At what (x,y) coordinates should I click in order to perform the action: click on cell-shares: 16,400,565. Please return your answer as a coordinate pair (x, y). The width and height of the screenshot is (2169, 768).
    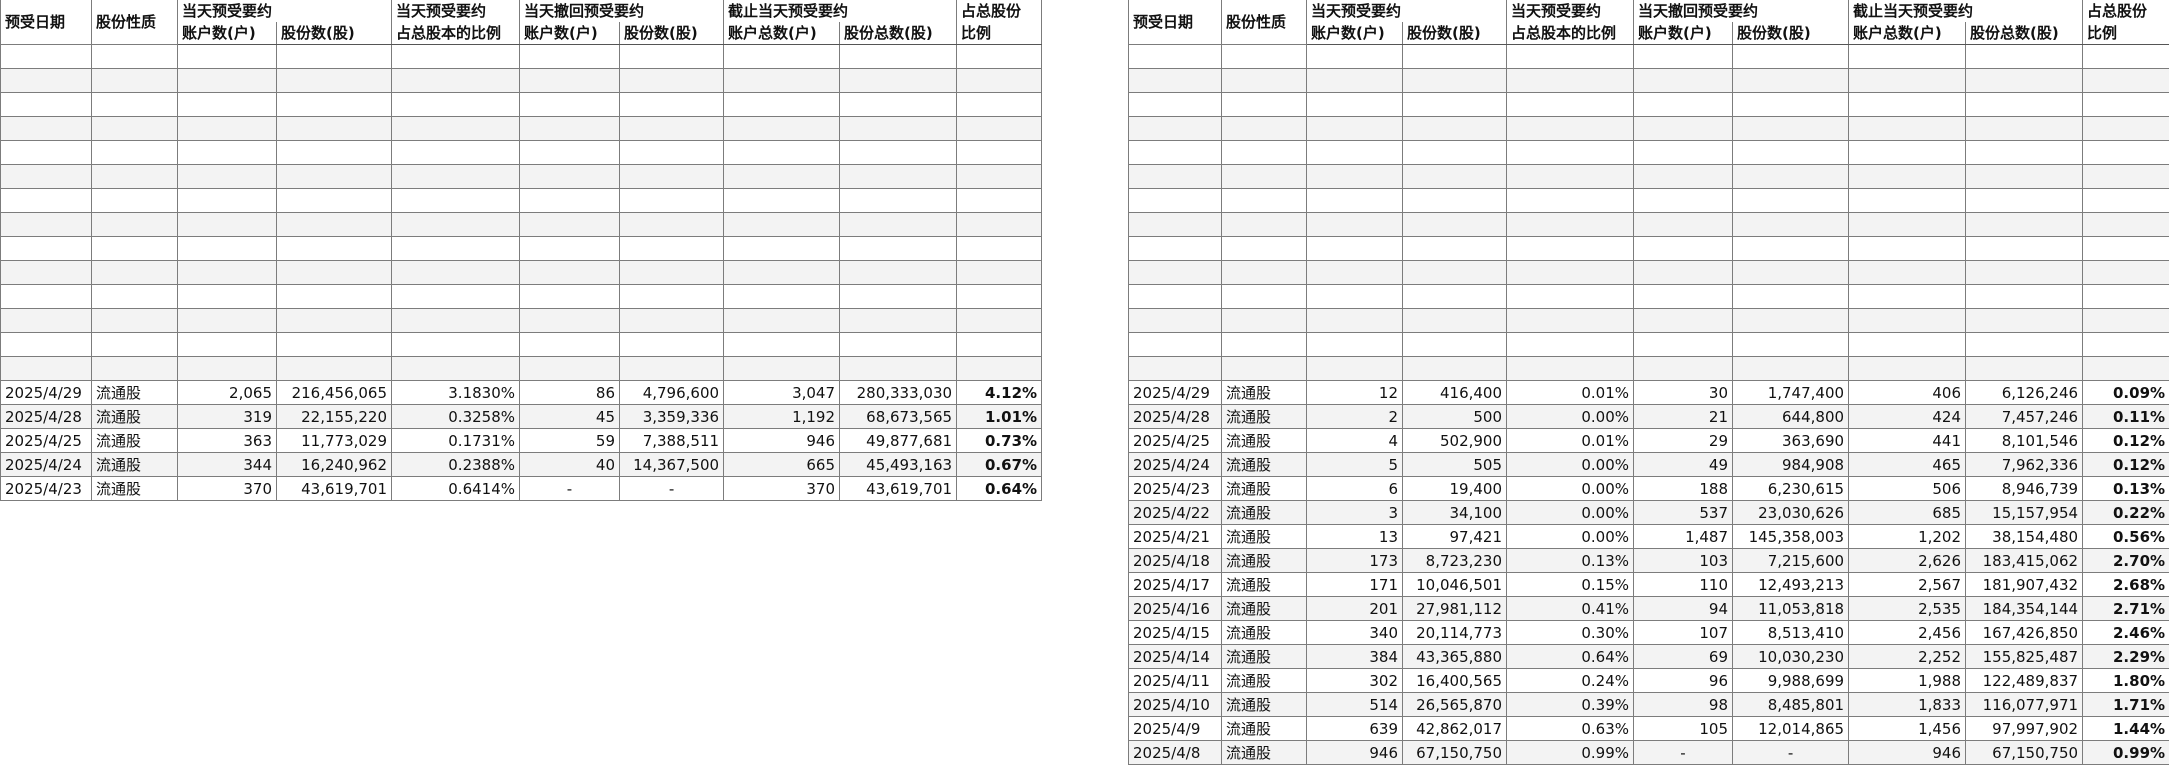
    Looking at the image, I should click on (1454, 680).